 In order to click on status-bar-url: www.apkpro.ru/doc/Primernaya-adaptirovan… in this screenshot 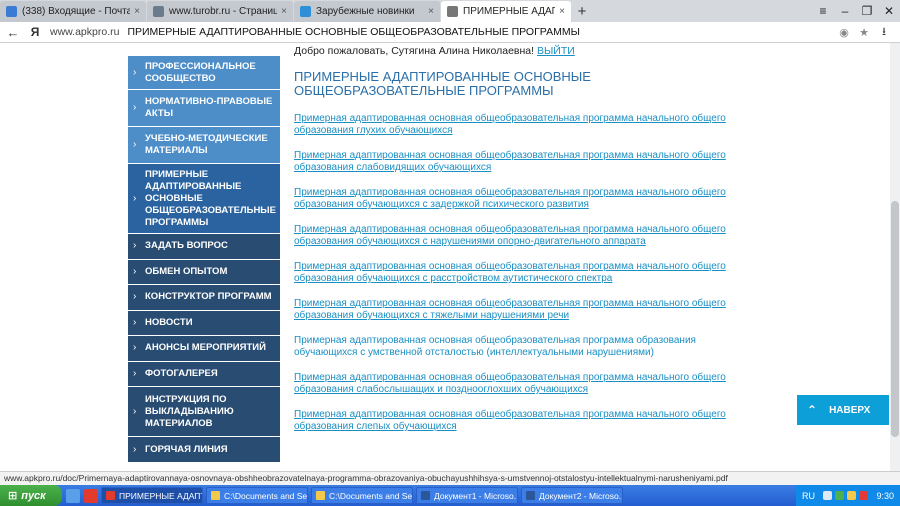, I will do `click(450, 478)`.